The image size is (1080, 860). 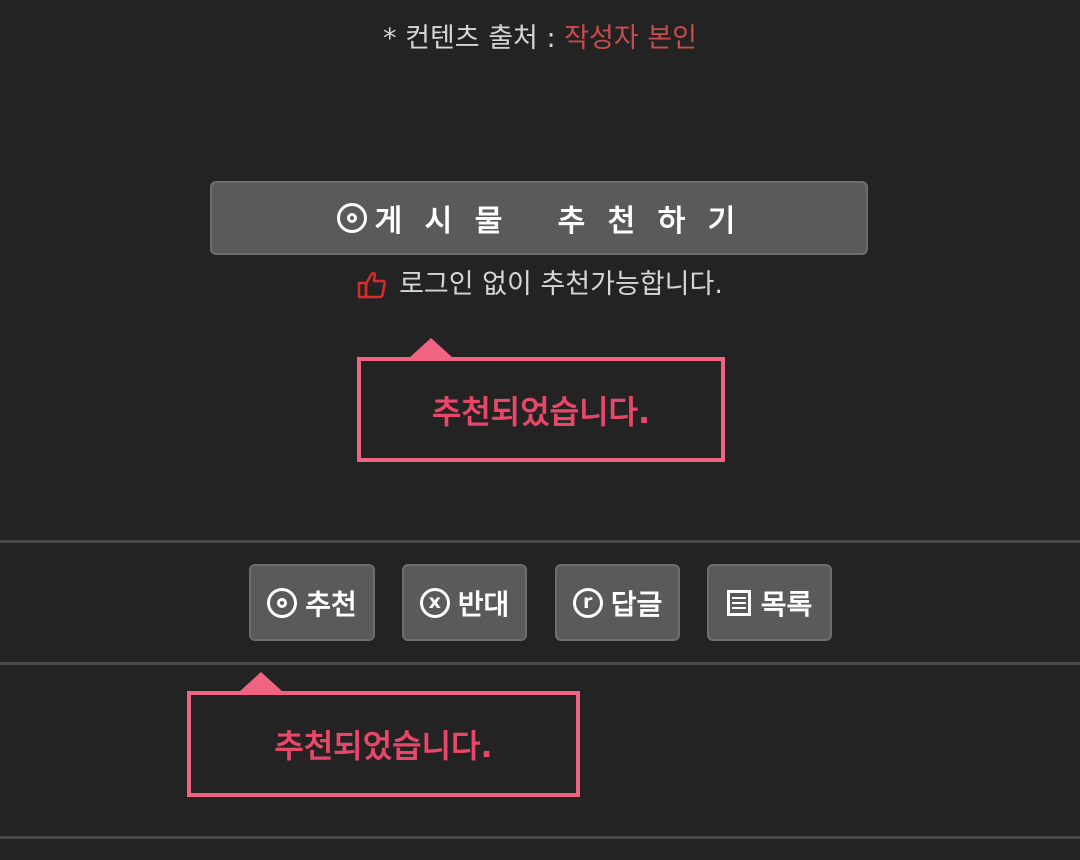 I want to click on oppose-button: x 반대, so click(x=464, y=602).